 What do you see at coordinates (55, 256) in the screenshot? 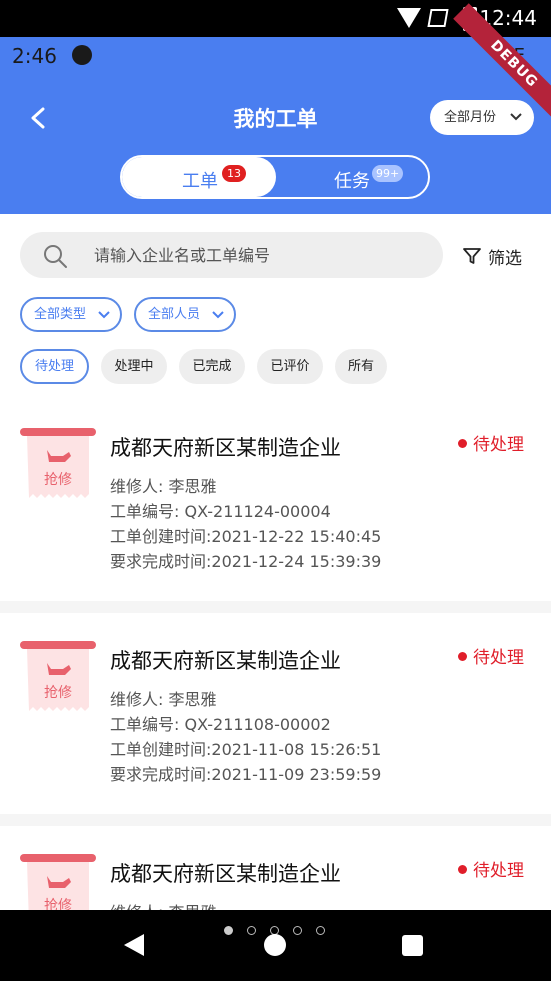
I see `search-icon` at bounding box center [55, 256].